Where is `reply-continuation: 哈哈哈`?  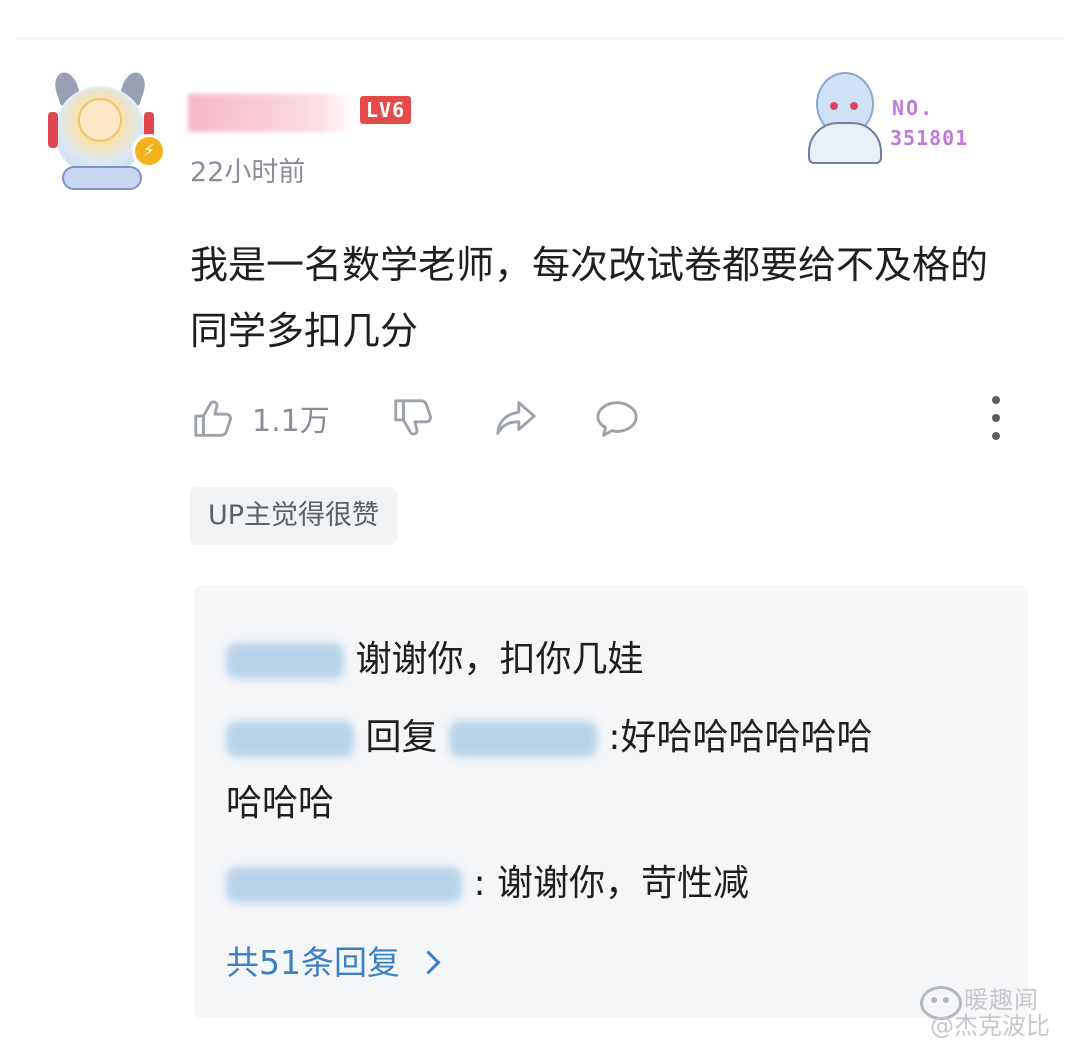 reply-continuation: 哈哈哈 is located at coordinates (280, 800).